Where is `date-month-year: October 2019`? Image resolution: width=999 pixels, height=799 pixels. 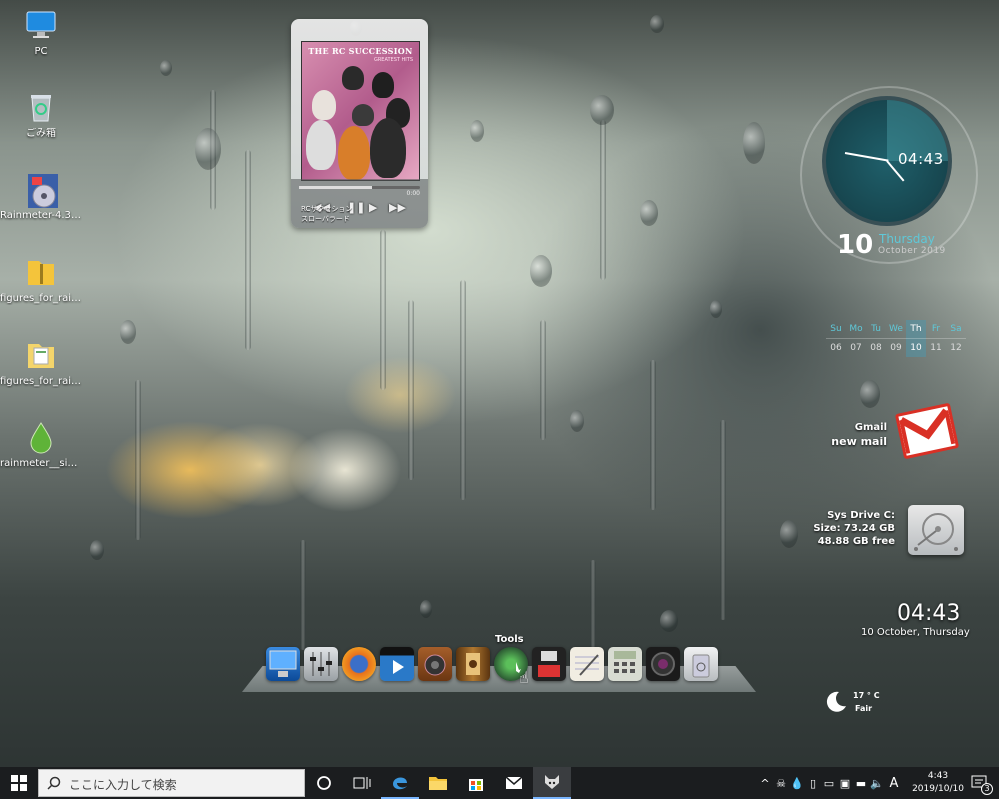 date-month-year: October 2019 is located at coordinates (912, 251).